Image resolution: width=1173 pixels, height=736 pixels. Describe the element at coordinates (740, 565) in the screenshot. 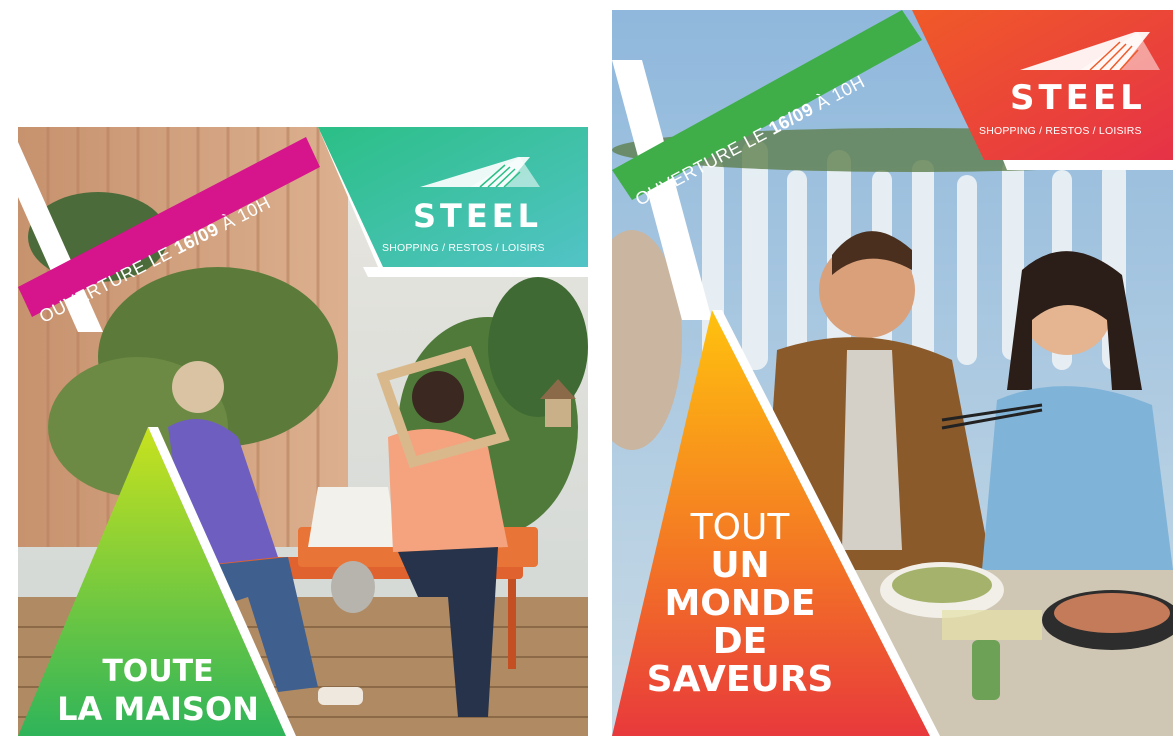

I see `headline-line-2: UN` at that location.